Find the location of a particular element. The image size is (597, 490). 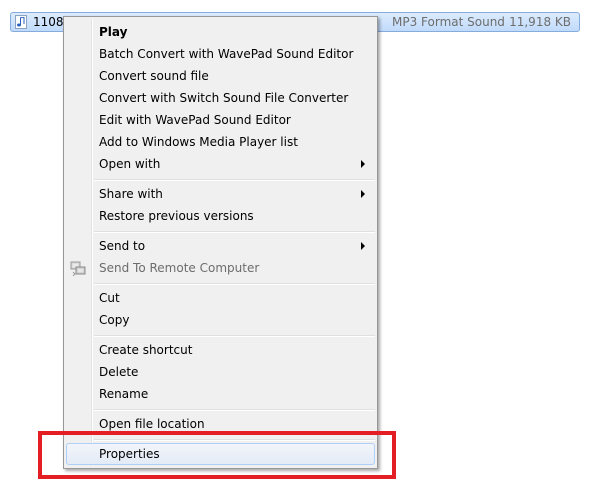

menu-item-label: Add to Windows Media Player list is located at coordinates (198, 142).